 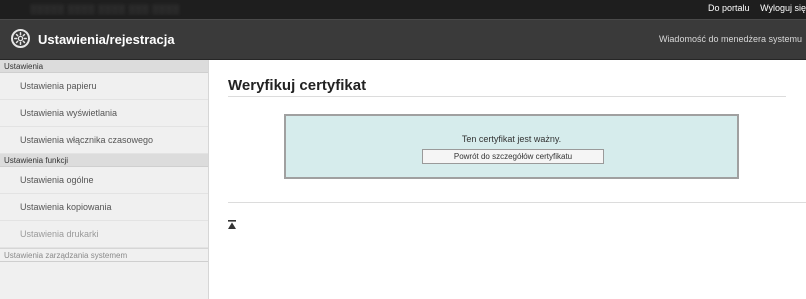 What do you see at coordinates (104, 113) in the screenshot?
I see `sidebar-item-display-settings: Ustawienia wyświetlania` at bounding box center [104, 113].